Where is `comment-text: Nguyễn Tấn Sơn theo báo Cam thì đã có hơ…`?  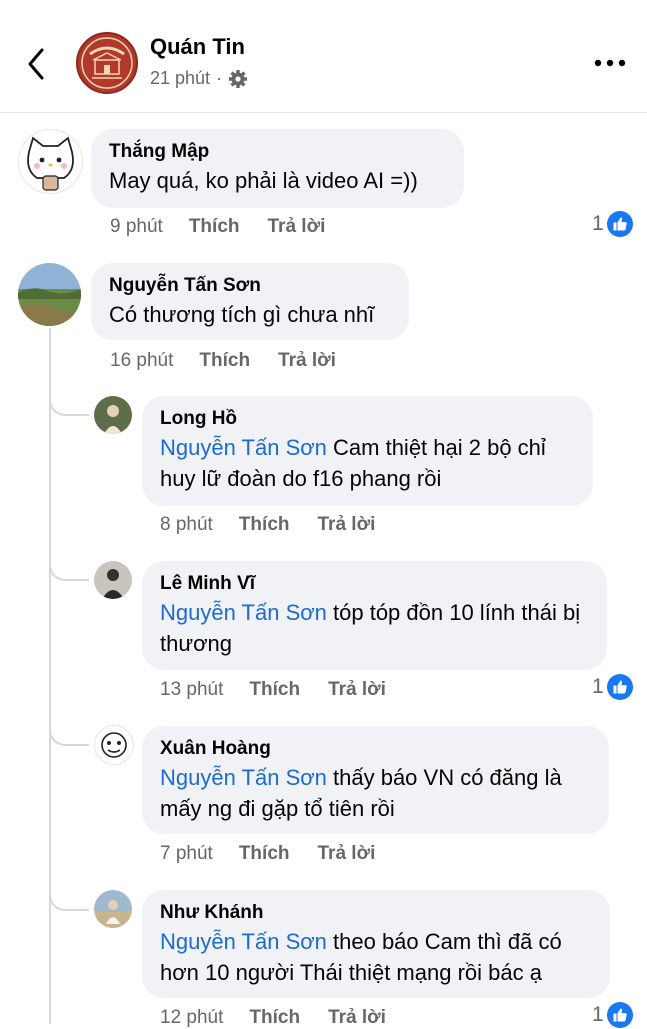
comment-text: Nguyễn Tấn Sơn theo báo Cam thì đã có hơ… is located at coordinates (376, 957).